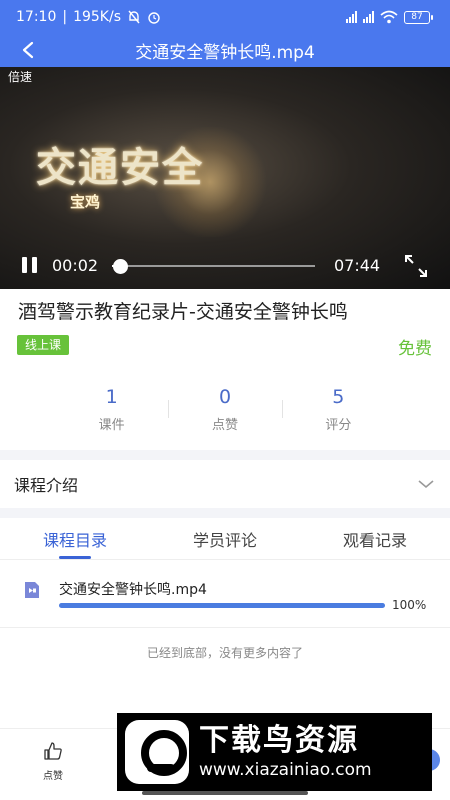  What do you see at coordinates (225, 53) in the screenshot?
I see `page-title: 交通安全警钟长鸣.mp4` at bounding box center [225, 53].